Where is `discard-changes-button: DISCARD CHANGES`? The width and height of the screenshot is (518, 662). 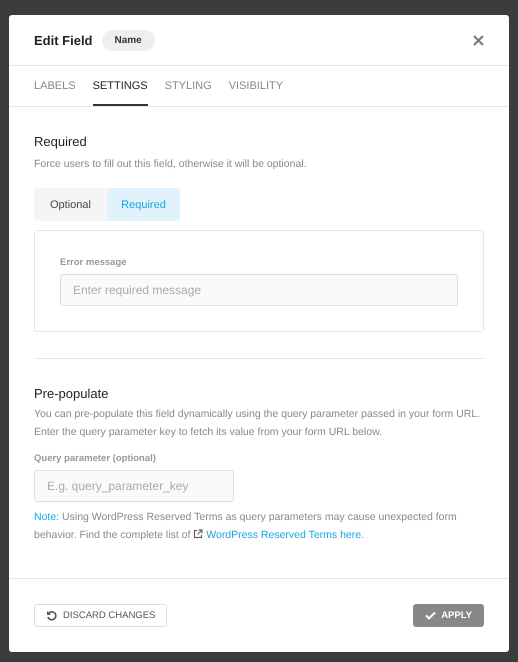
discard-changes-button: DISCARD CHANGES is located at coordinates (101, 615).